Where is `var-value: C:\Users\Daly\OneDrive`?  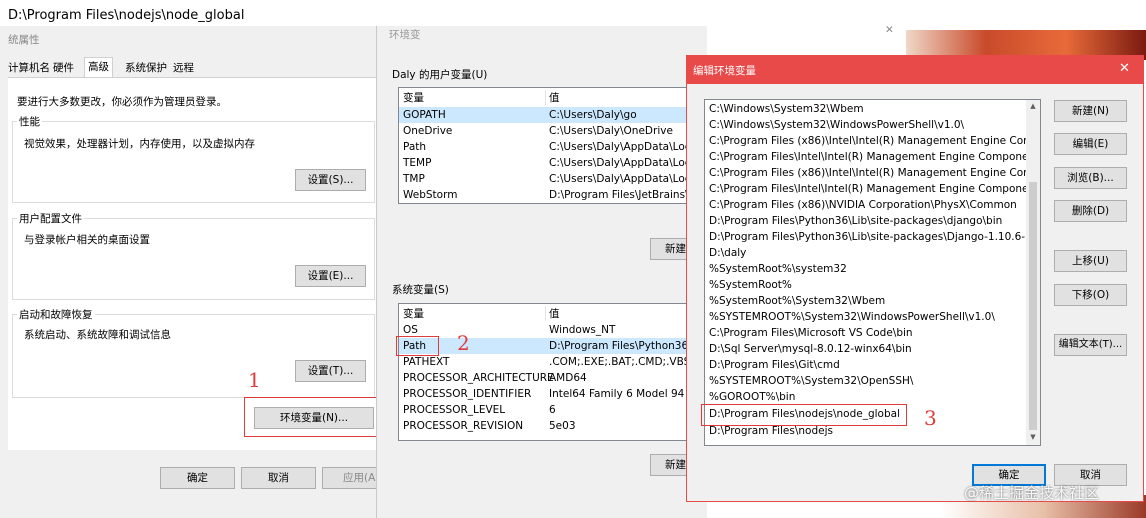 var-value: C:\Users\Daly\OneDrive is located at coordinates (611, 131).